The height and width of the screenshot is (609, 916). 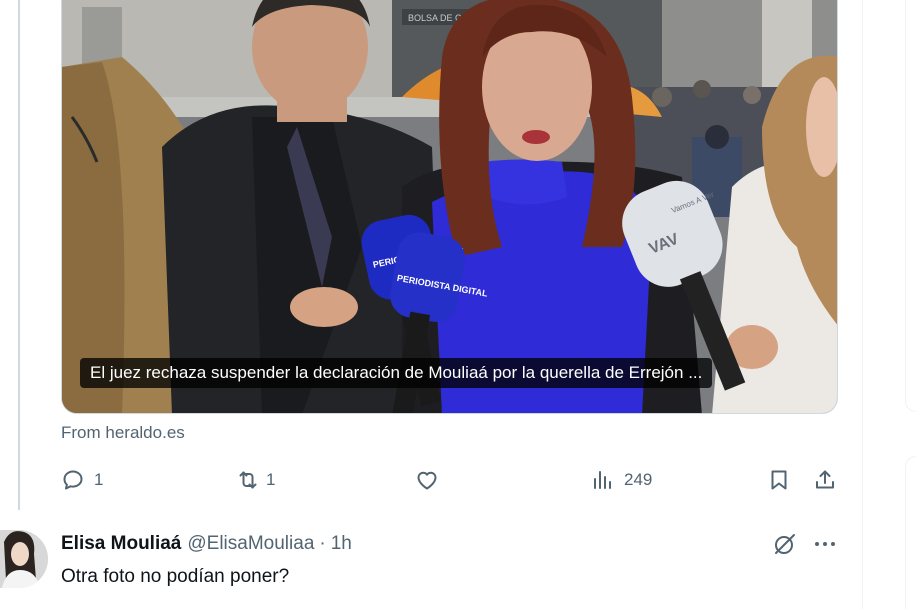 I want to click on retweet-button: 1, so click(x=255, y=480).